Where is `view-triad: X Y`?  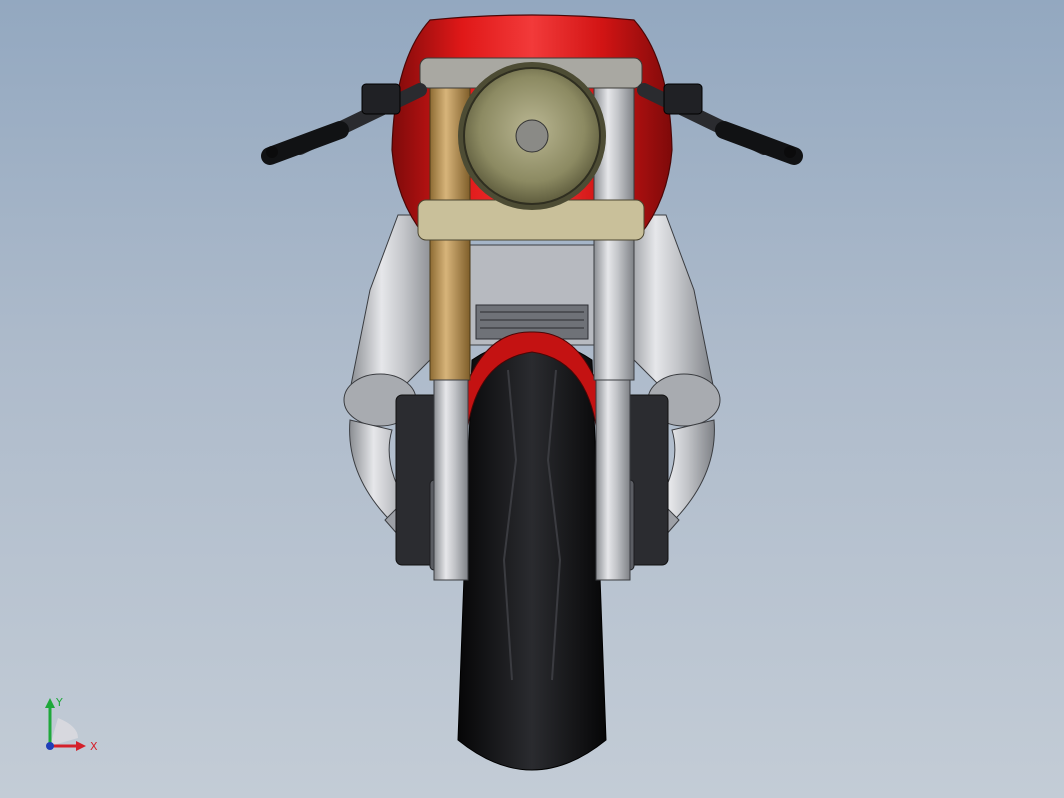 view-triad: X Y is located at coordinates (73, 726).